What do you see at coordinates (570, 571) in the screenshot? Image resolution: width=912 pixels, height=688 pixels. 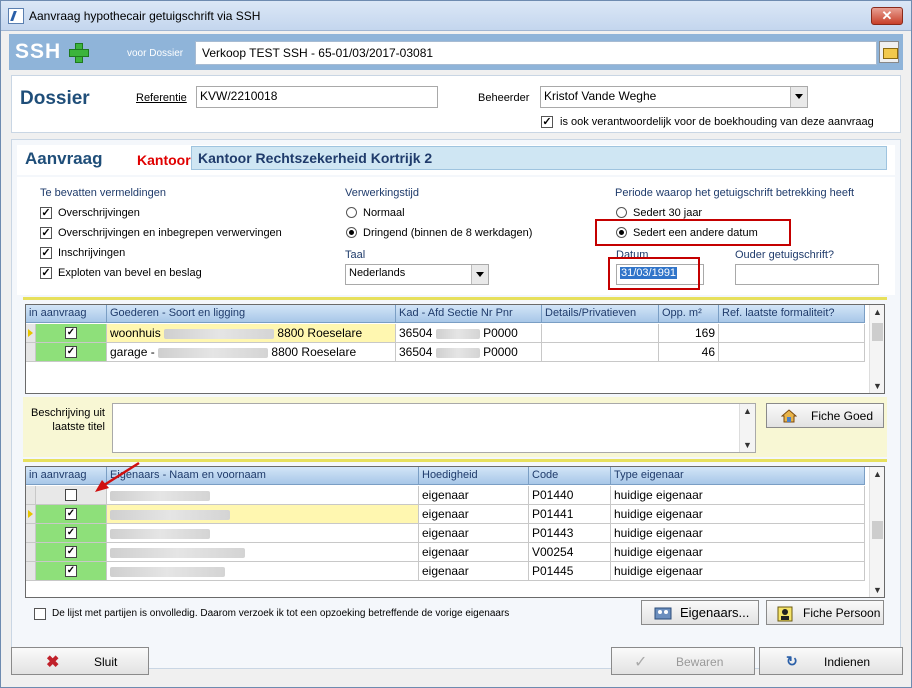 I see `eigenaar-code-cell: P01445` at bounding box center [570, 571].